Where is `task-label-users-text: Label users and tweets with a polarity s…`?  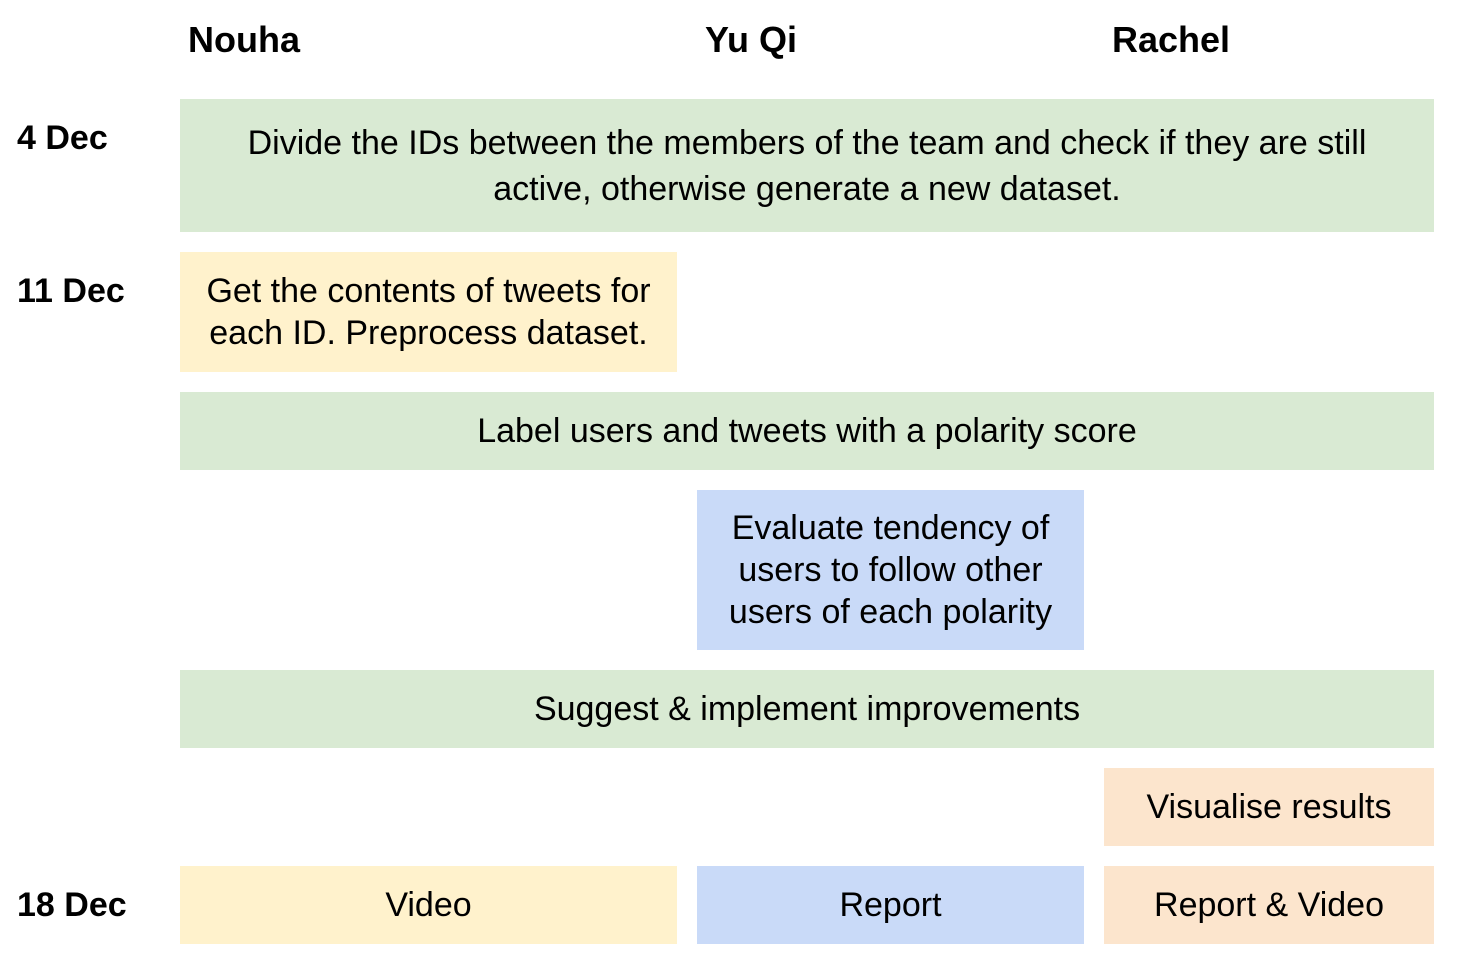
task-label-users-text: Label users and tweets with a polarity s… is located at coordinates (807, 431).